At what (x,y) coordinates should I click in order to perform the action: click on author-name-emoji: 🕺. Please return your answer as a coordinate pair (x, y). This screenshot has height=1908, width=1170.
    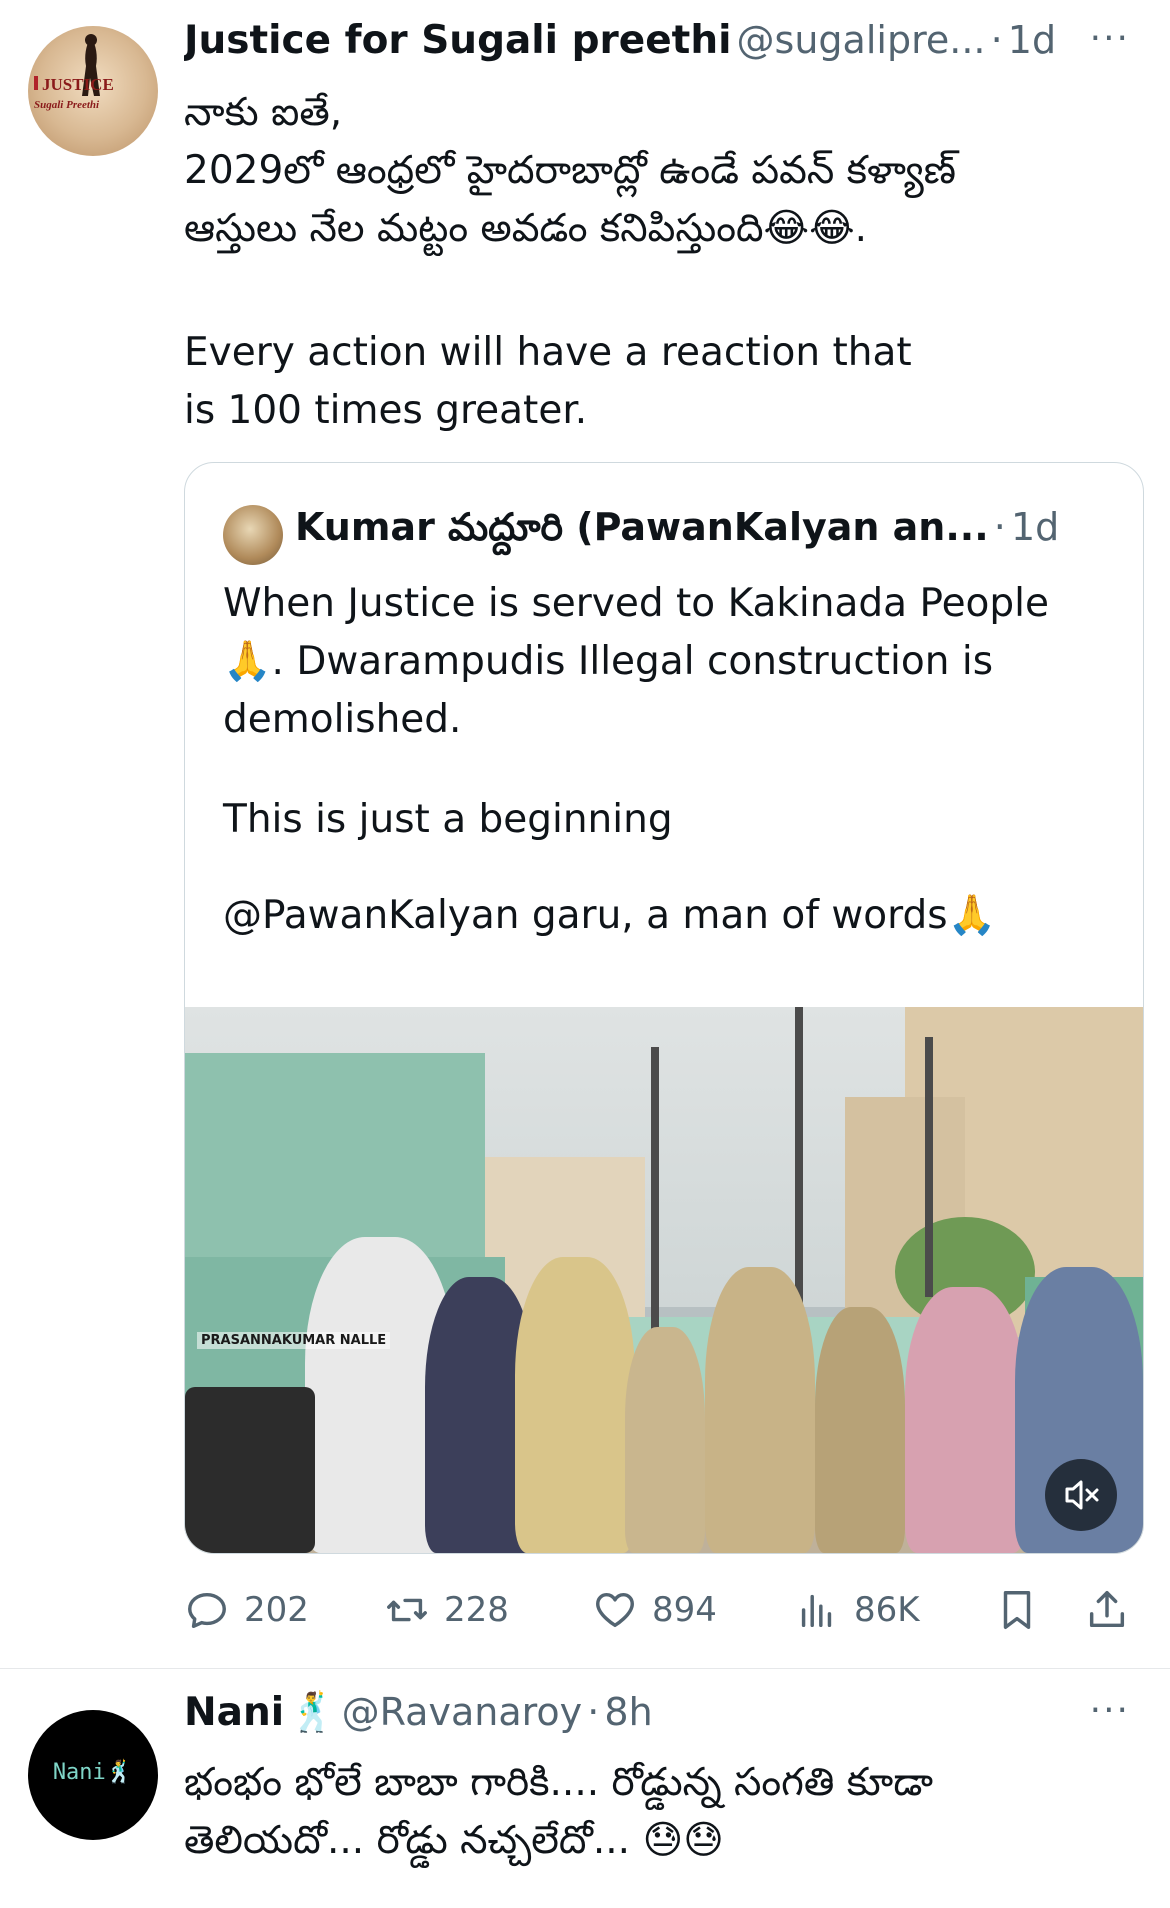
    Looking at the image, I should click on (313, 1712).